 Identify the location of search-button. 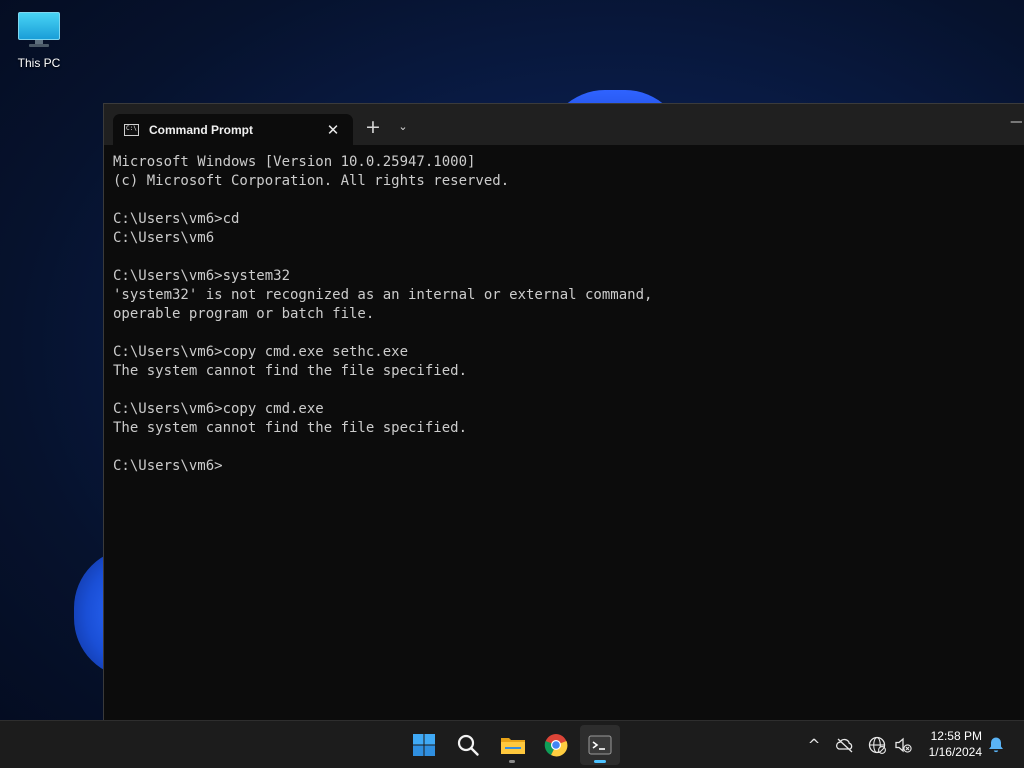
(468, 745).